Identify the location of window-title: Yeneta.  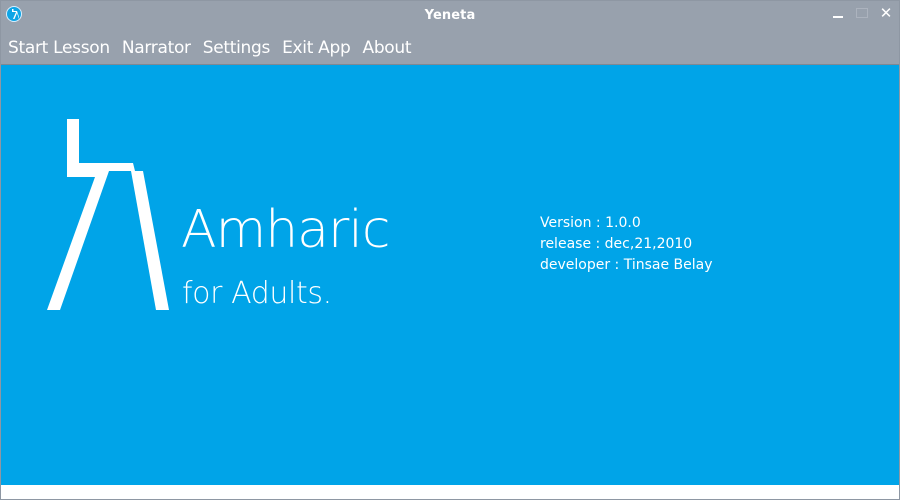
(450, 15).